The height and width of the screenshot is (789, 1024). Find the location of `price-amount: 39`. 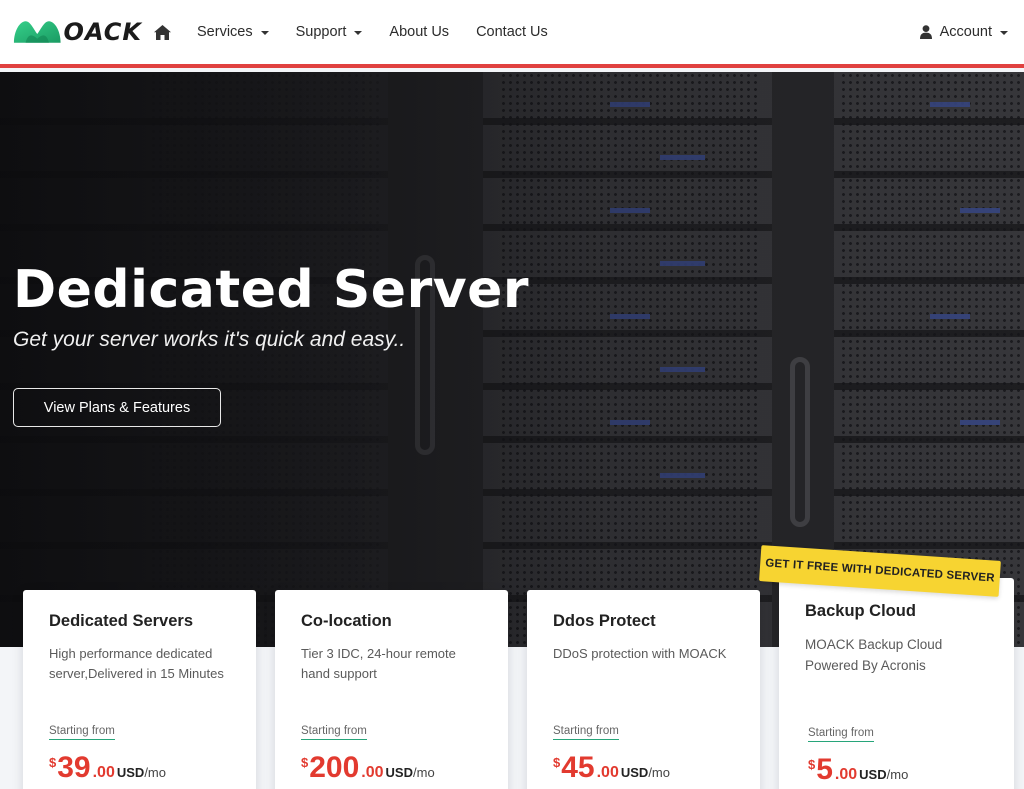

price-amount: 39 is located at coordinates (74, 767).